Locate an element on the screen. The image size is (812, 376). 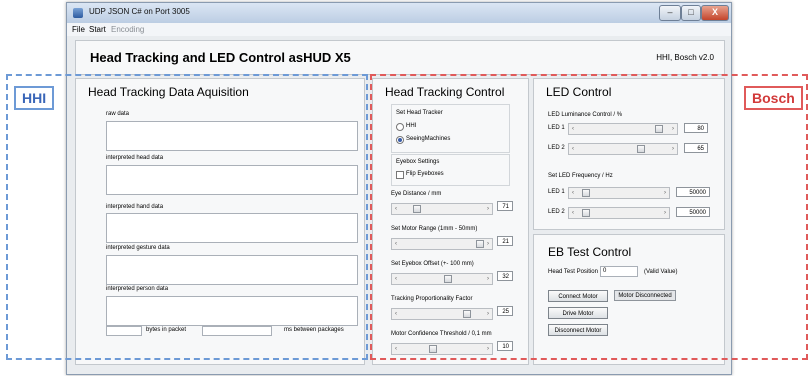
window-title: UDP JSON C# on Port 3005 is located at coordinates (139, 11).